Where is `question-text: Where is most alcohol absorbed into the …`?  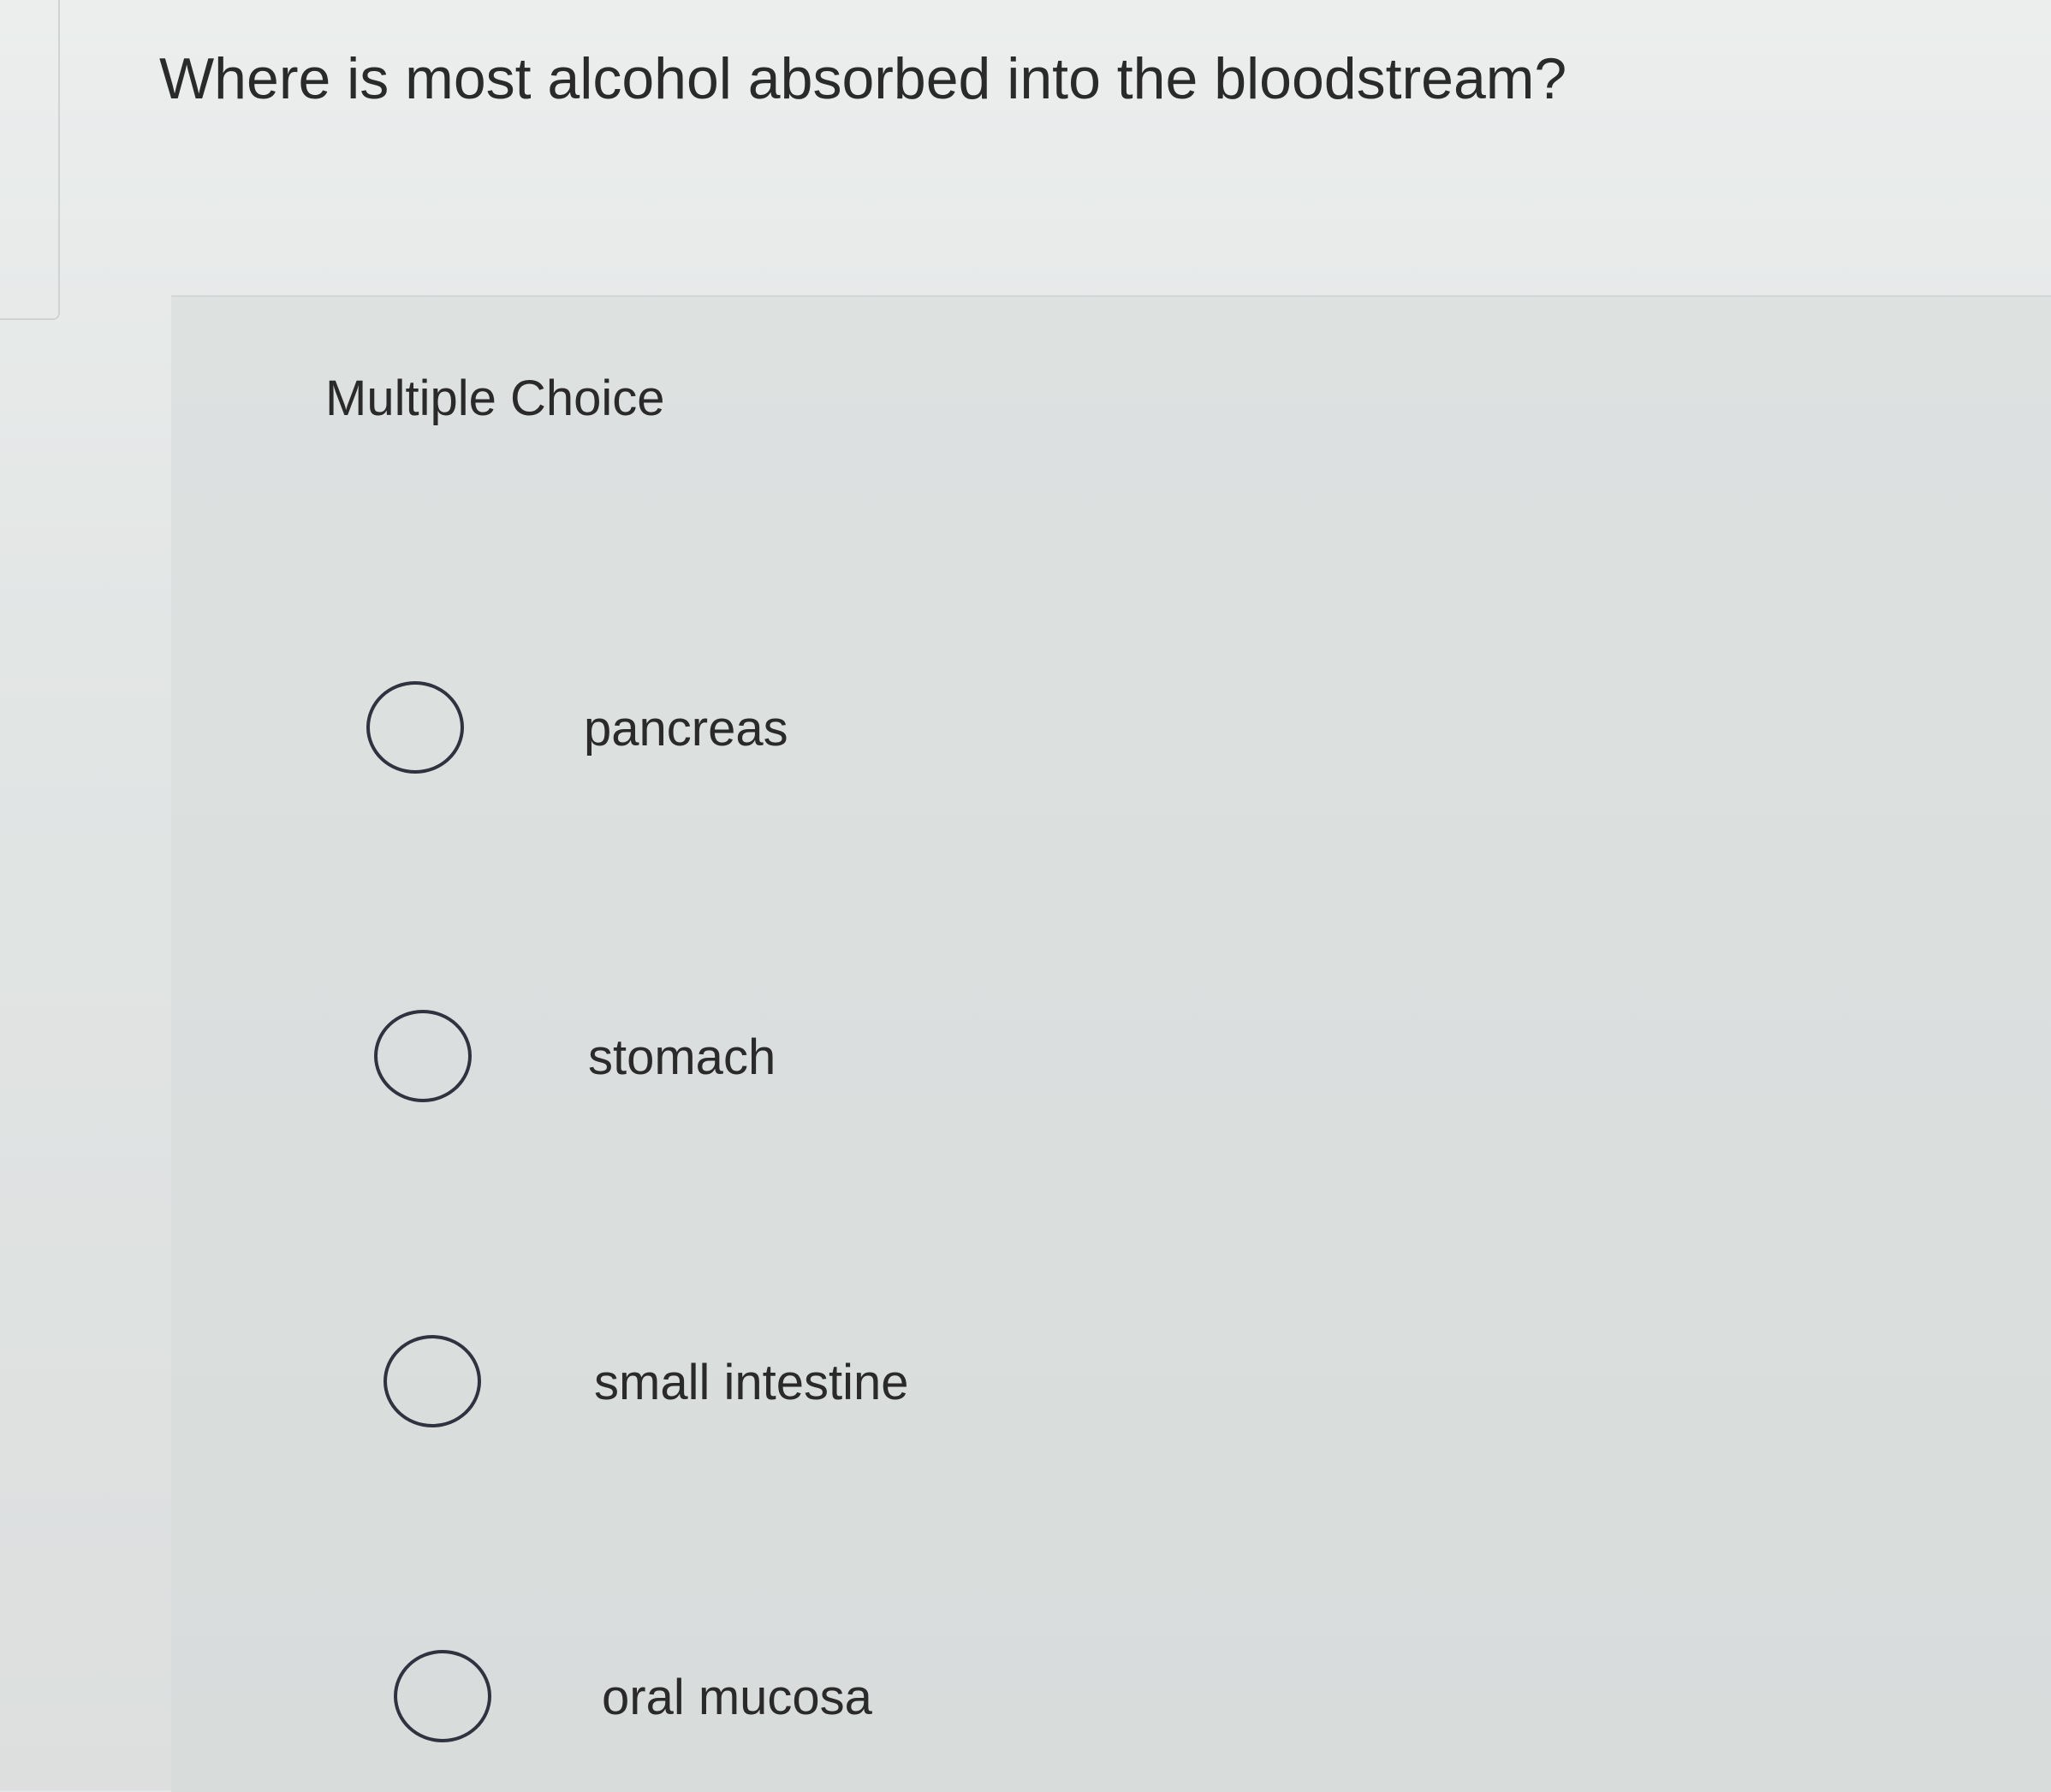
question-text: Where is most alcohol absorbed into the … is located at coordinates (863, 78).